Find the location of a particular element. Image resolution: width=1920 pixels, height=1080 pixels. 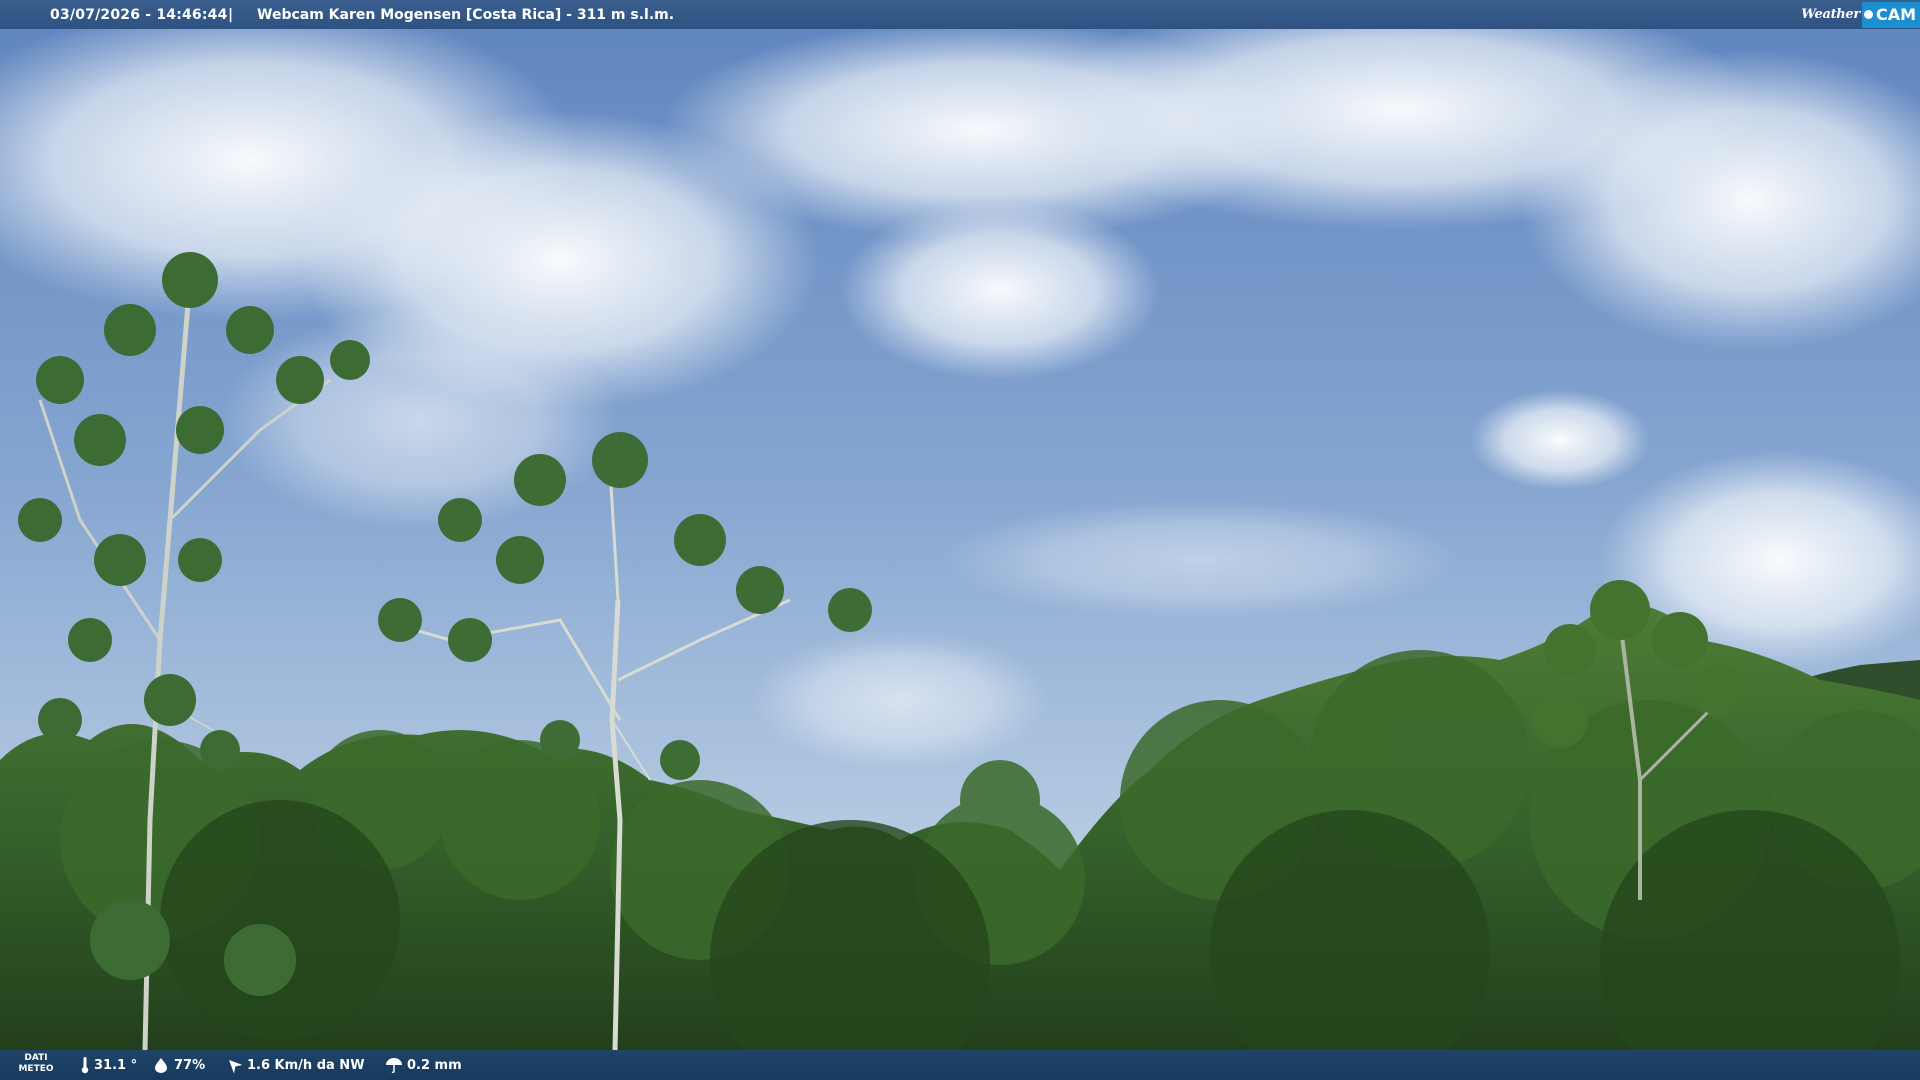

datetime: 03/07/2026 - 14:46:44 is located at coordinates (139, 15).